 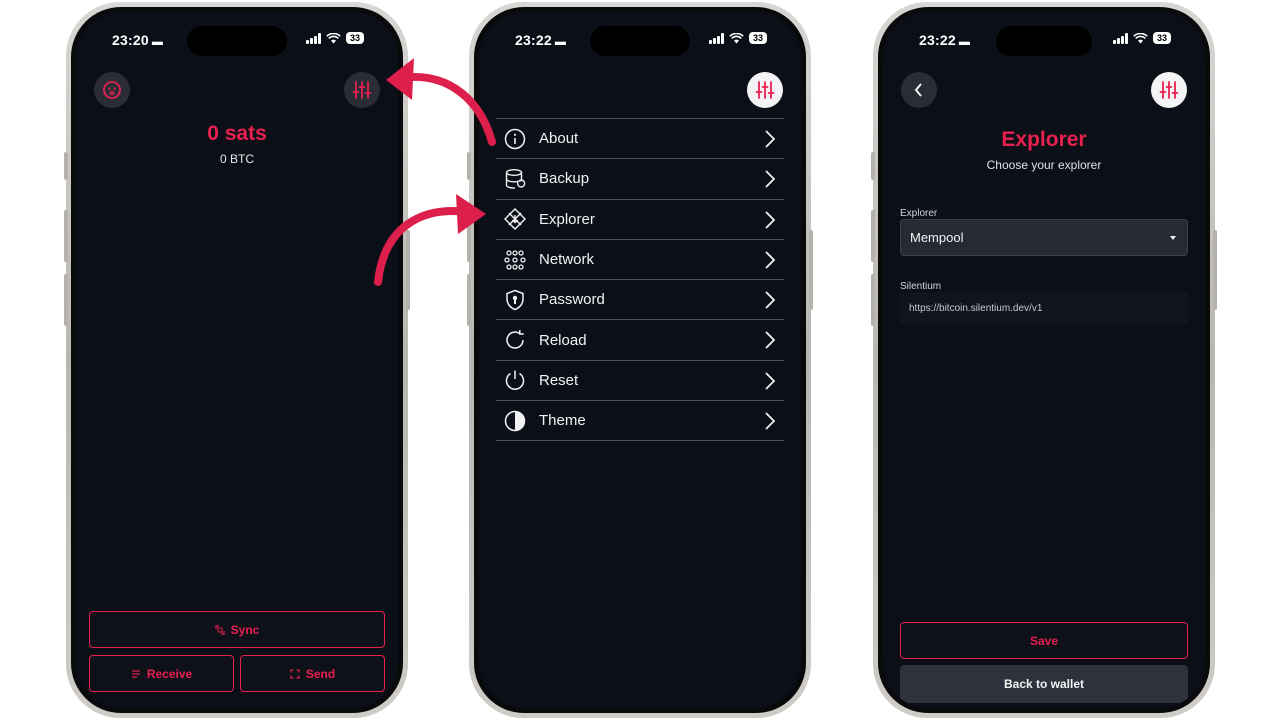 I want to click on menu-item-reset: Reset, so click(x=640, y=381).